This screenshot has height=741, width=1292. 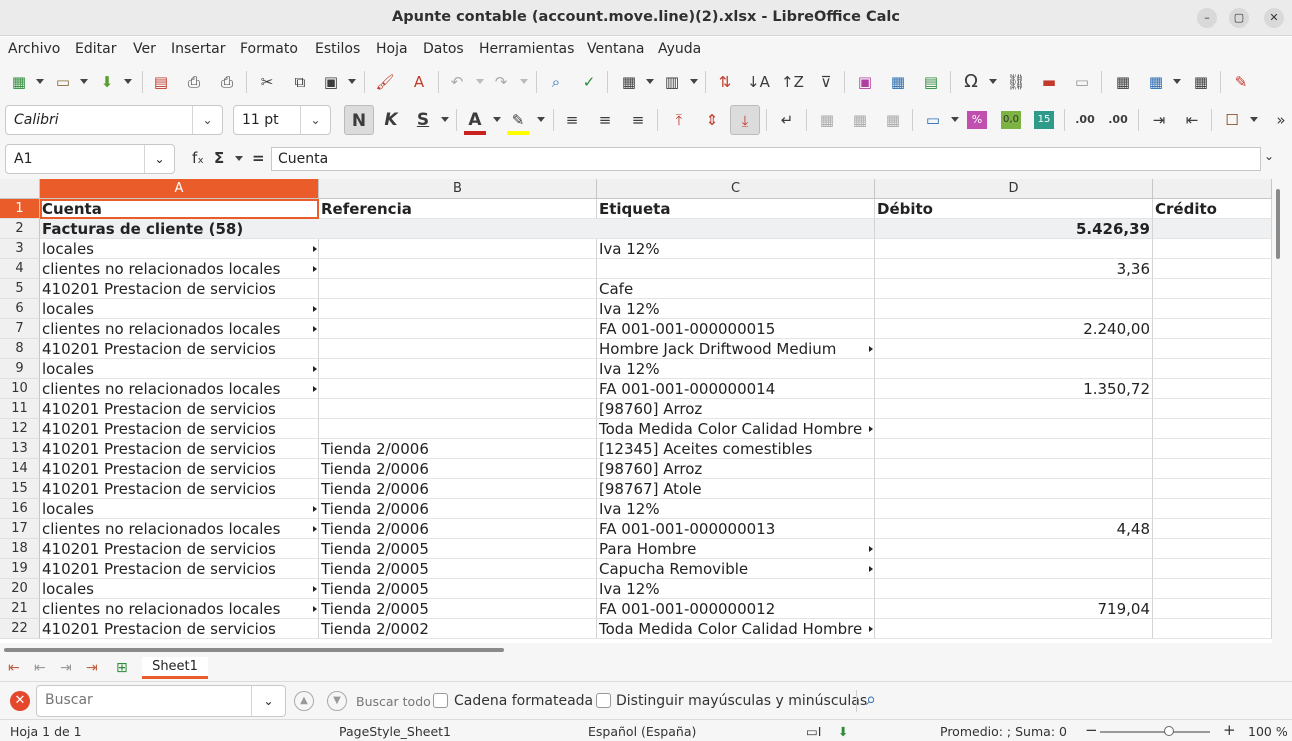 I want to click on cell-e21, so click(x=1212, y=609).